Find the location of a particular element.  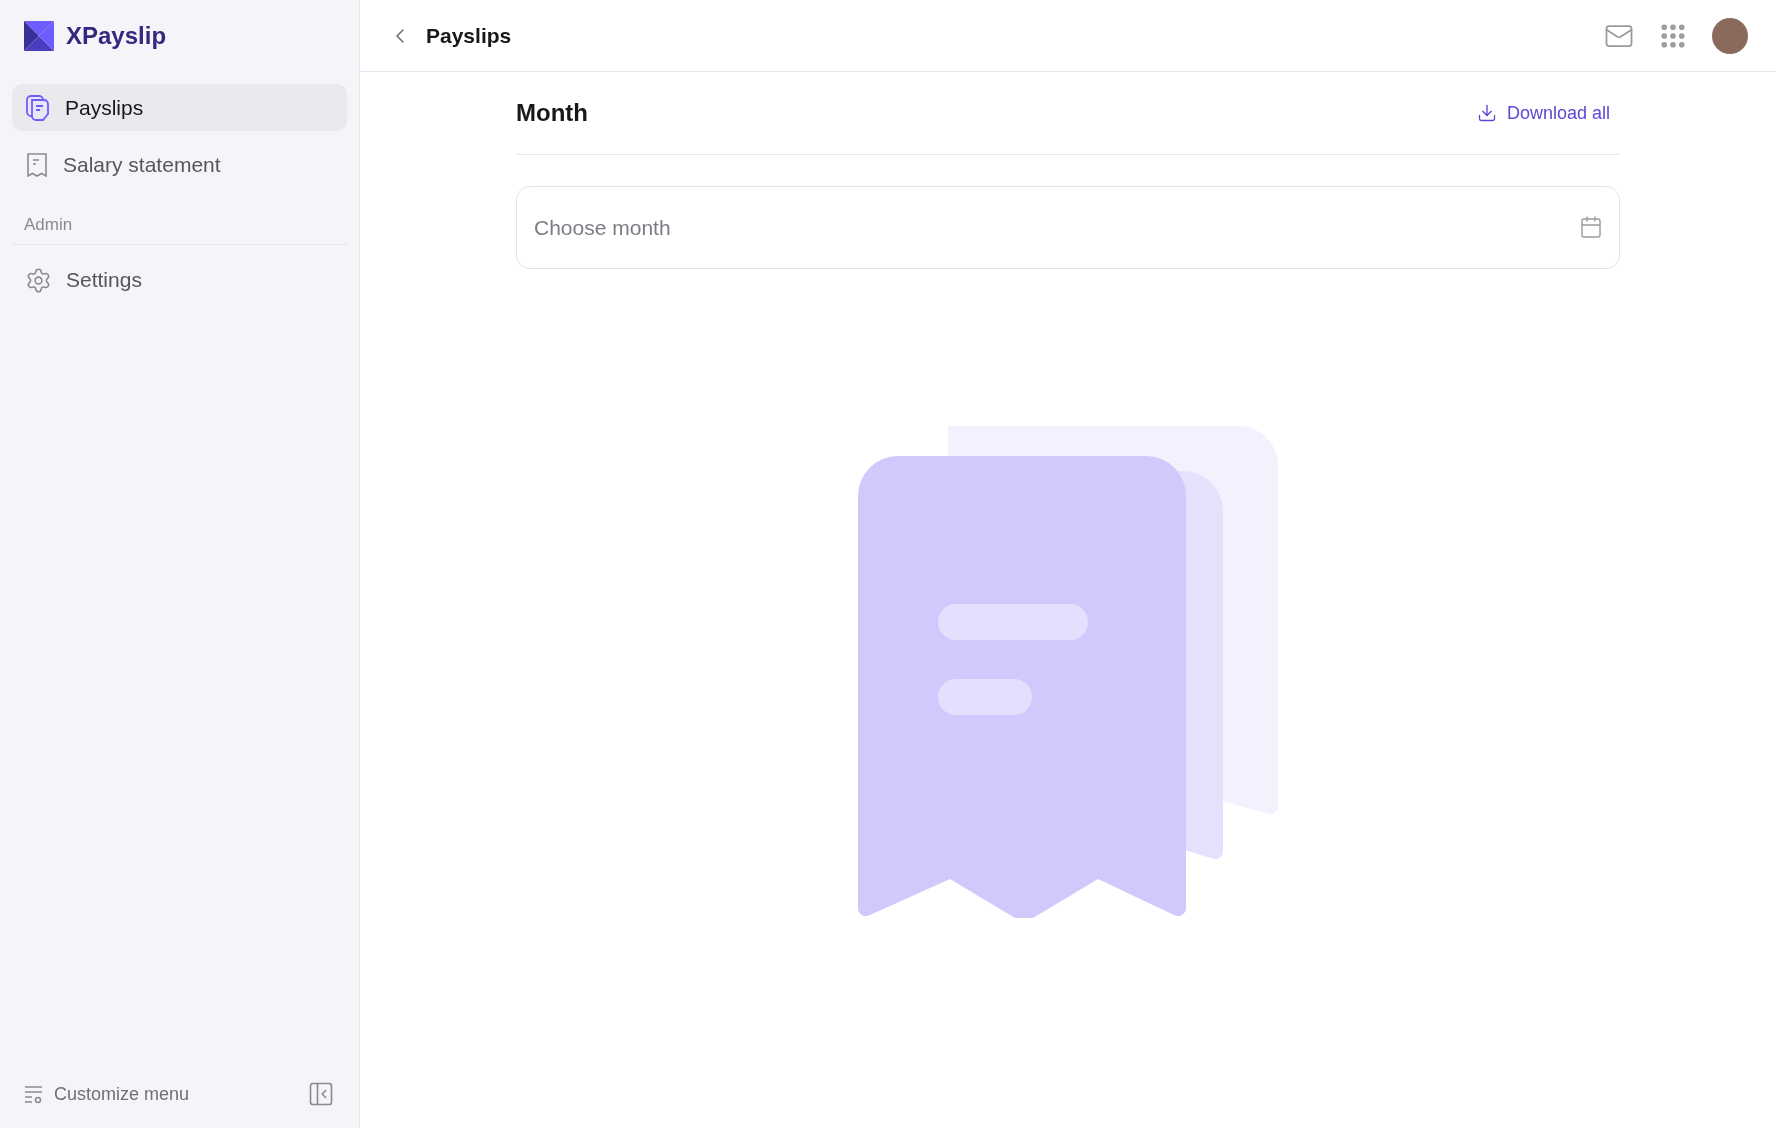

download-all-link: Download all is located at coordinates (1543, 113).